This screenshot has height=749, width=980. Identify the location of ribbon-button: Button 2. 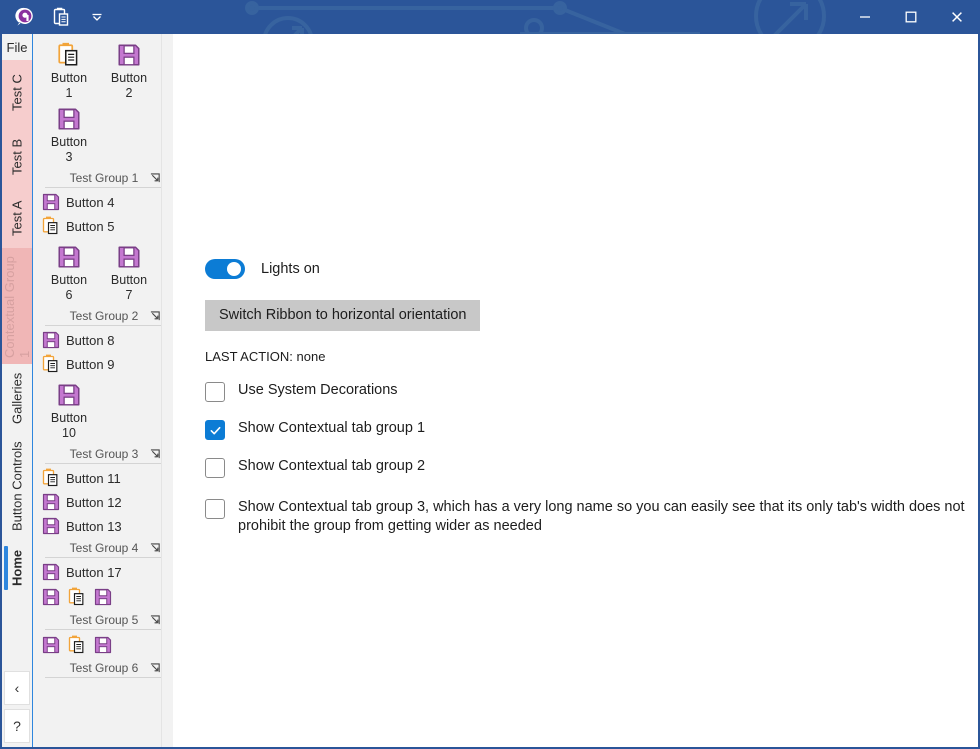
(129, 72).